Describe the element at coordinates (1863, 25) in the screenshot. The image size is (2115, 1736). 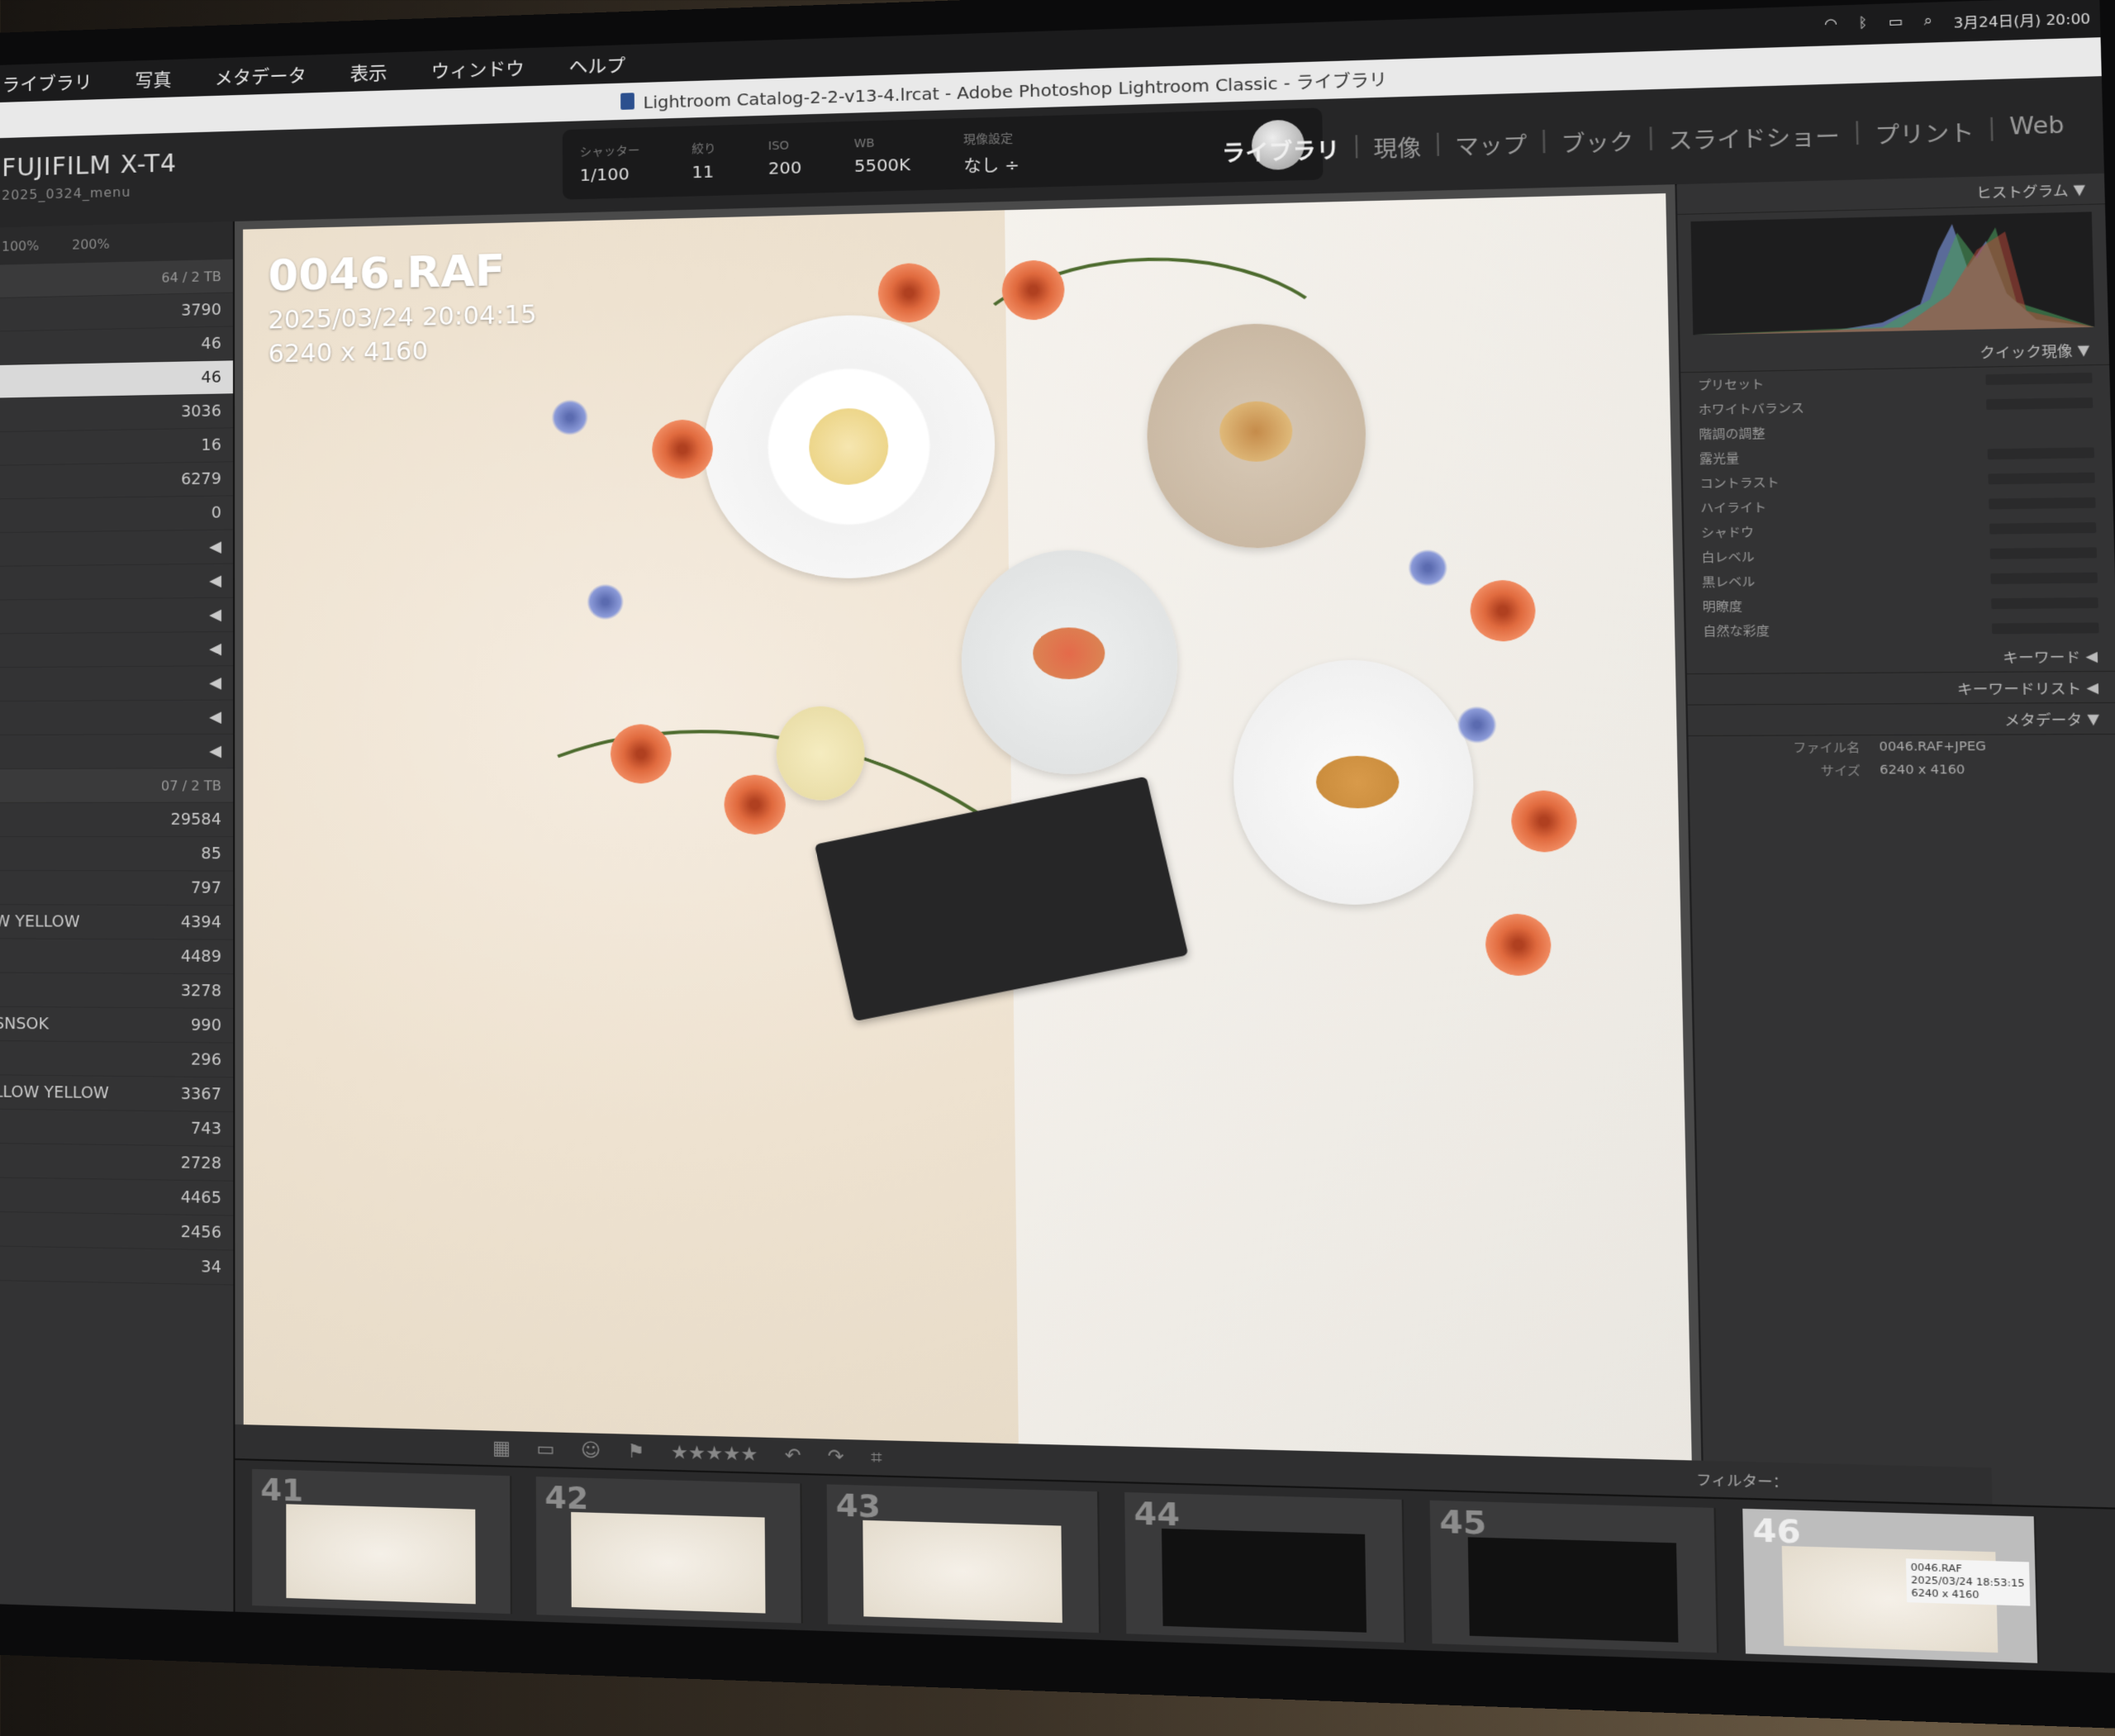
I see `bluetooth-icon: ᛒ` at that location.